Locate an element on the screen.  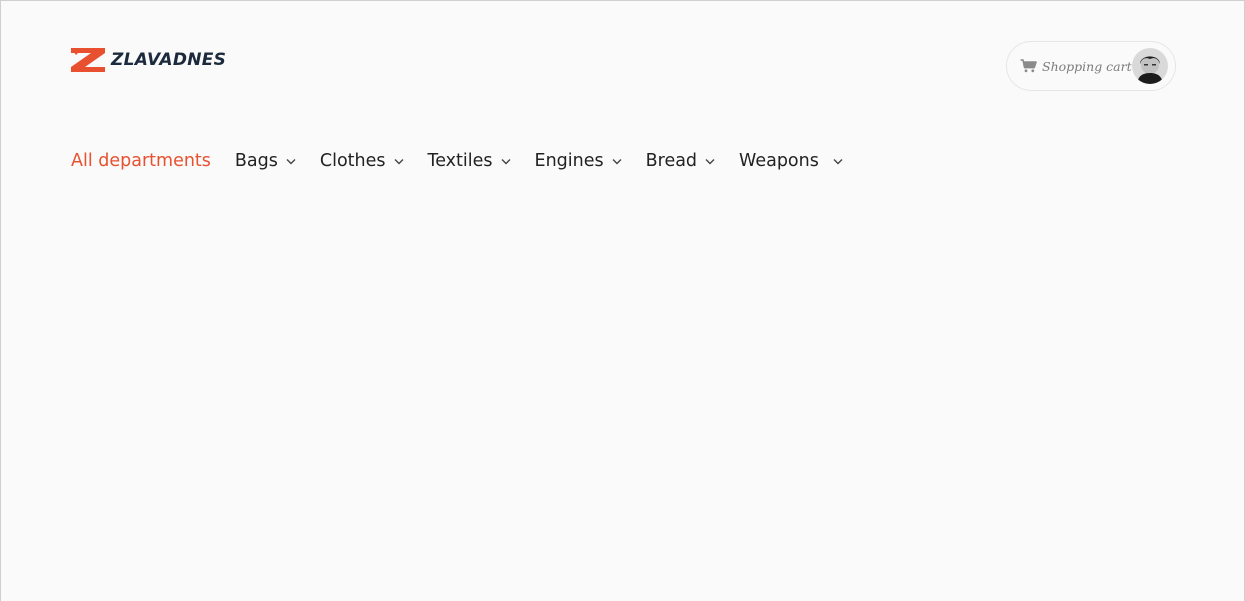
nav-item-label: Engines is located at coordinates (569, 161).